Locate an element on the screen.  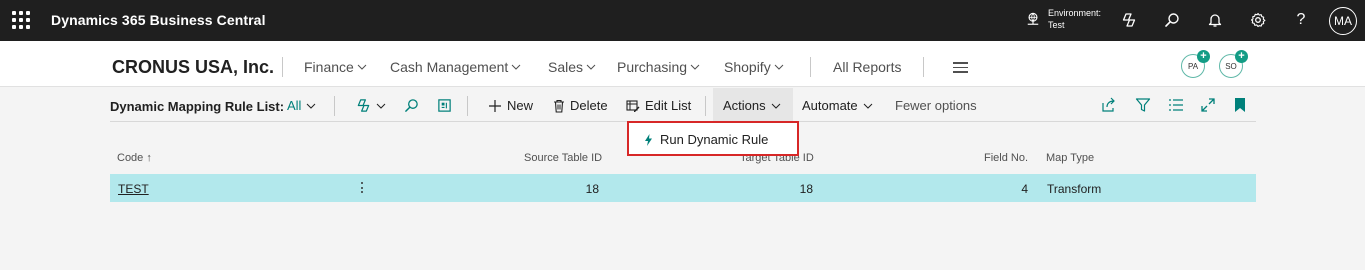
nav-item-label: Purchasing is located at coordinates (652, 67).